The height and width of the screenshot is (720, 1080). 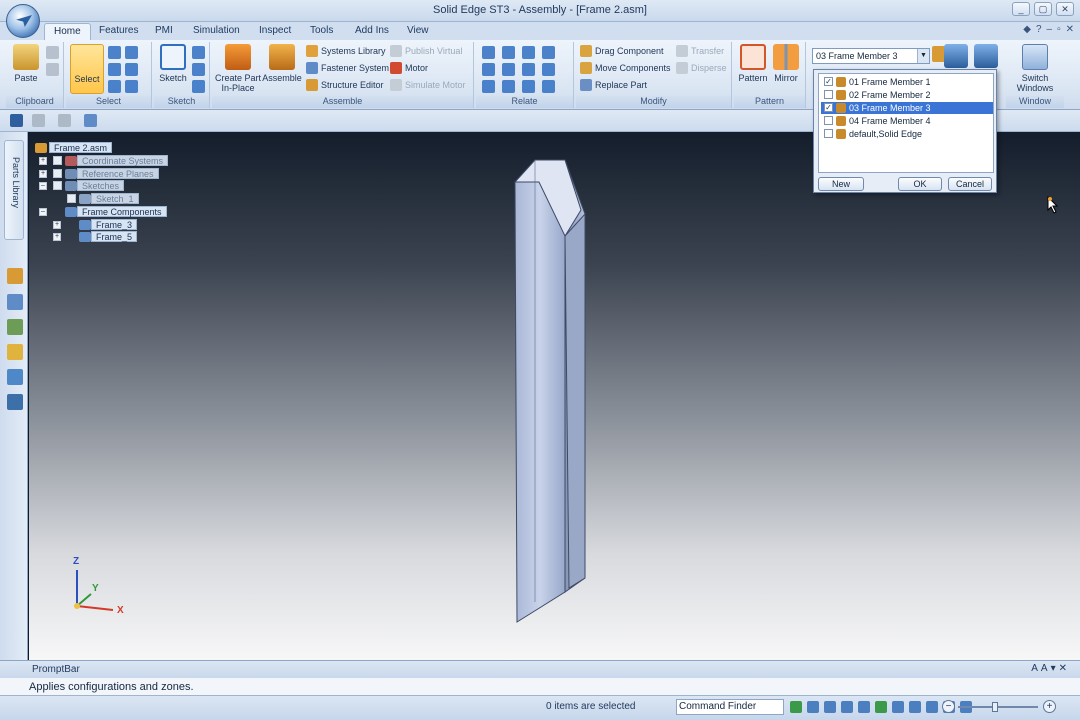 What do you see at coordinates (372, 31) in the screenshot?
I see `tab-add-ins: Add Ins` at bounding box center [372, 31].